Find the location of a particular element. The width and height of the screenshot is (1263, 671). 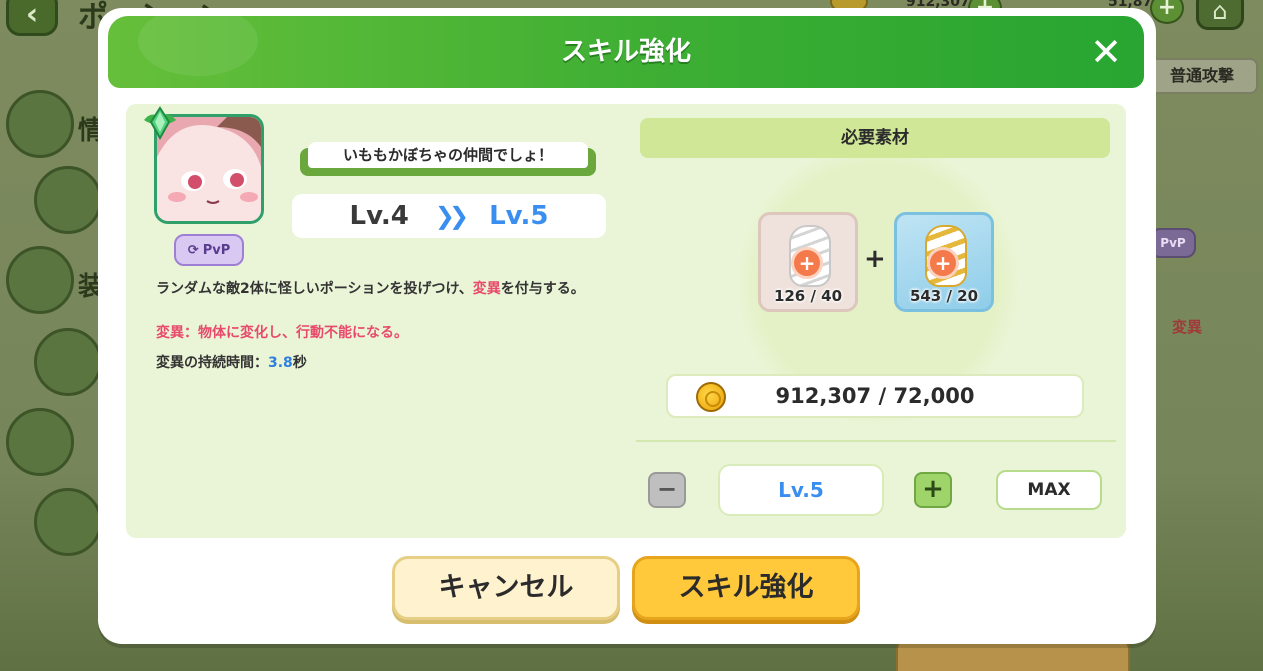

skill-duration: 変異の持続時間：3.8秒 is located at coordinates (231, 362).